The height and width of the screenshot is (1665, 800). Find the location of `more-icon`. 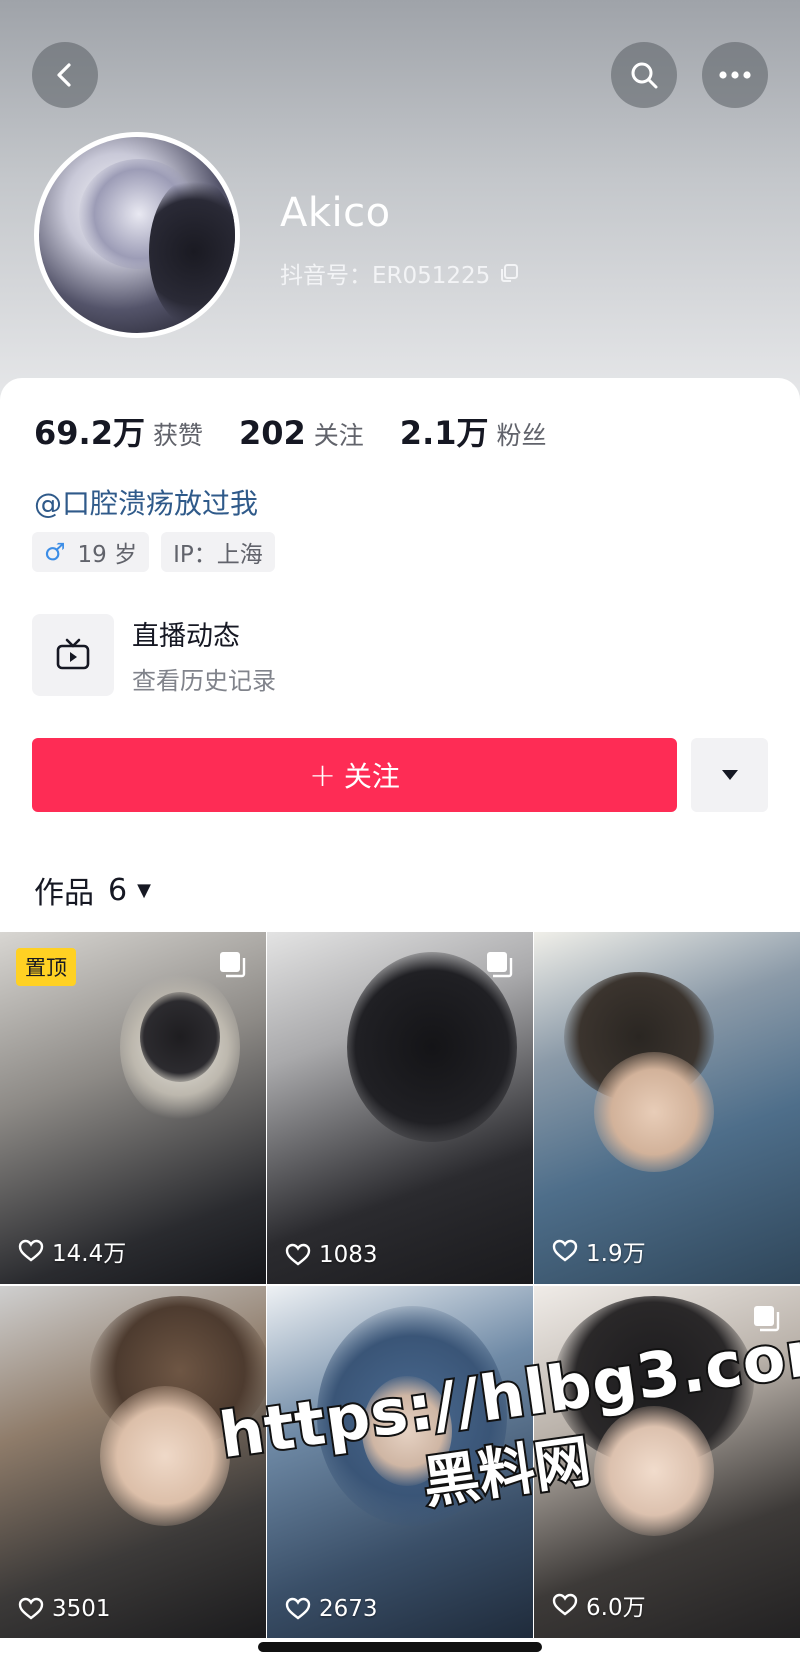

more-icon is located at coordinates (735, 75).